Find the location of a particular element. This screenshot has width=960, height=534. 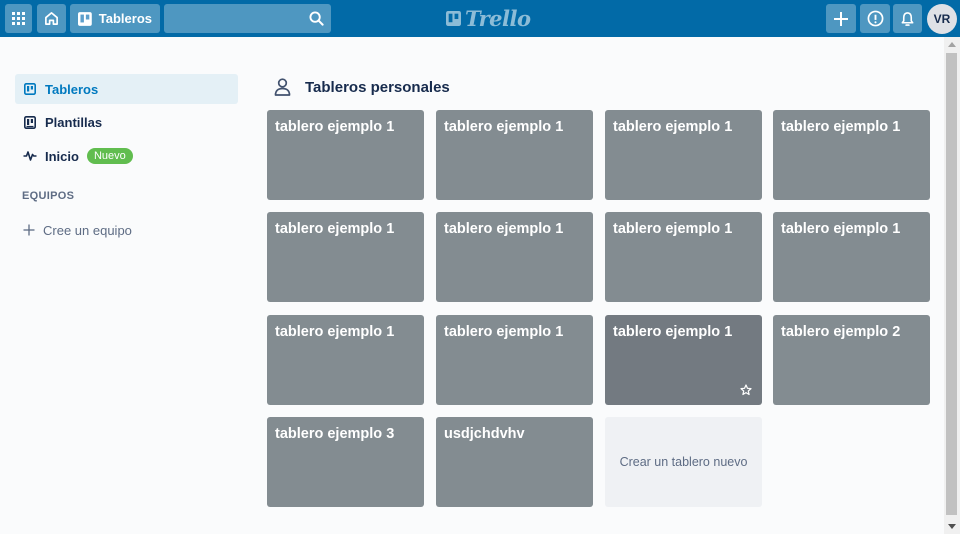

home-button is located at coordinates (51, 18).